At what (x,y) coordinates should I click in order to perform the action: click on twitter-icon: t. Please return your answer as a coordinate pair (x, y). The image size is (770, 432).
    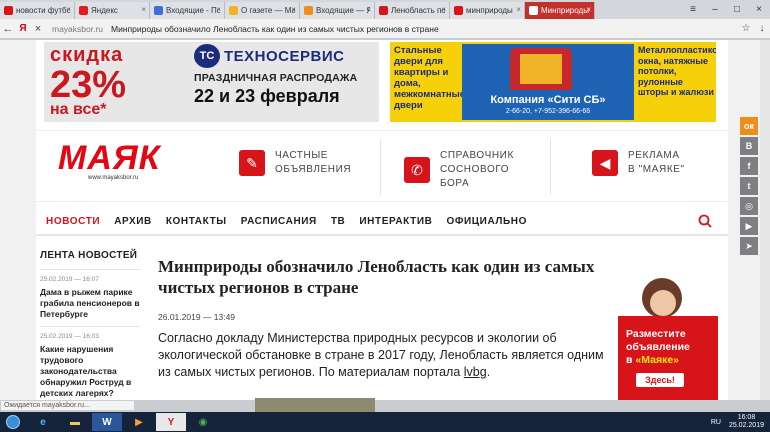
    Looking at the image, I should click on (749, 186).